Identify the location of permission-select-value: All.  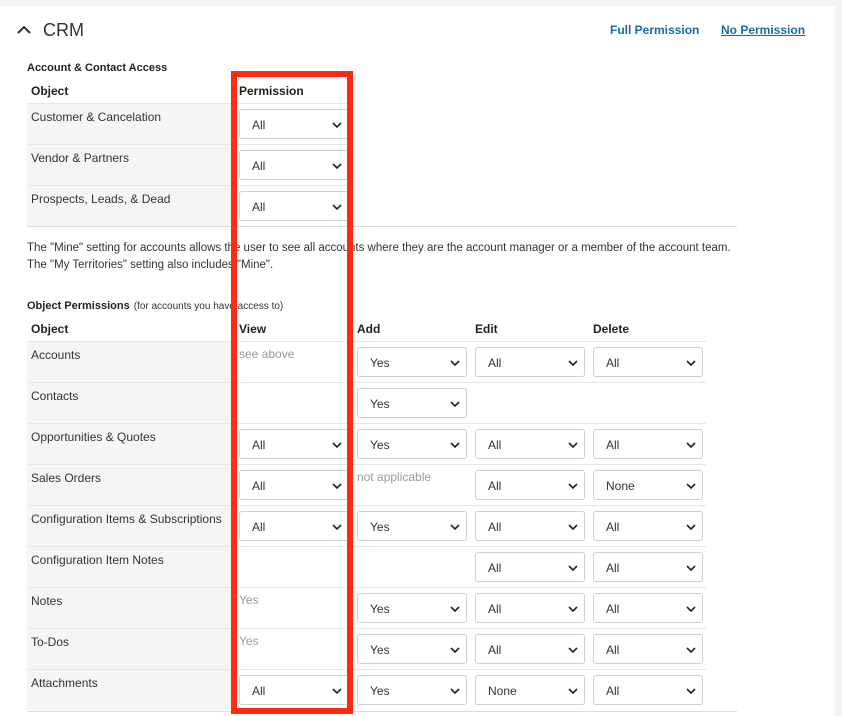
(259, 166).